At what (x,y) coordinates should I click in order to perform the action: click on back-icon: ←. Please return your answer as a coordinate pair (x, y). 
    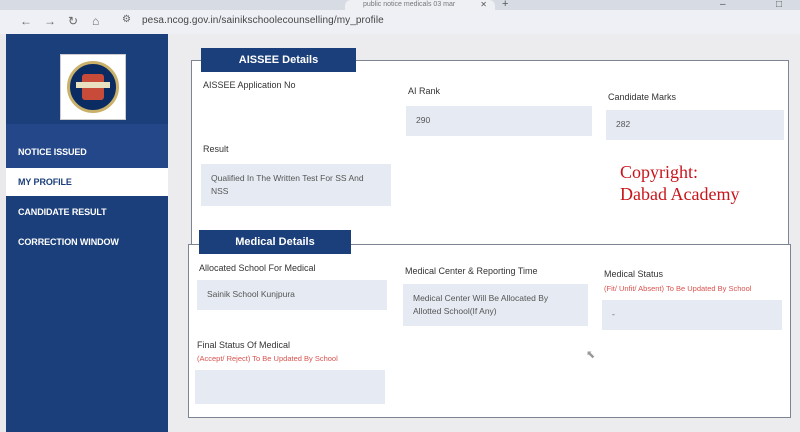
    Looking at the image, I should click on (26, 21).